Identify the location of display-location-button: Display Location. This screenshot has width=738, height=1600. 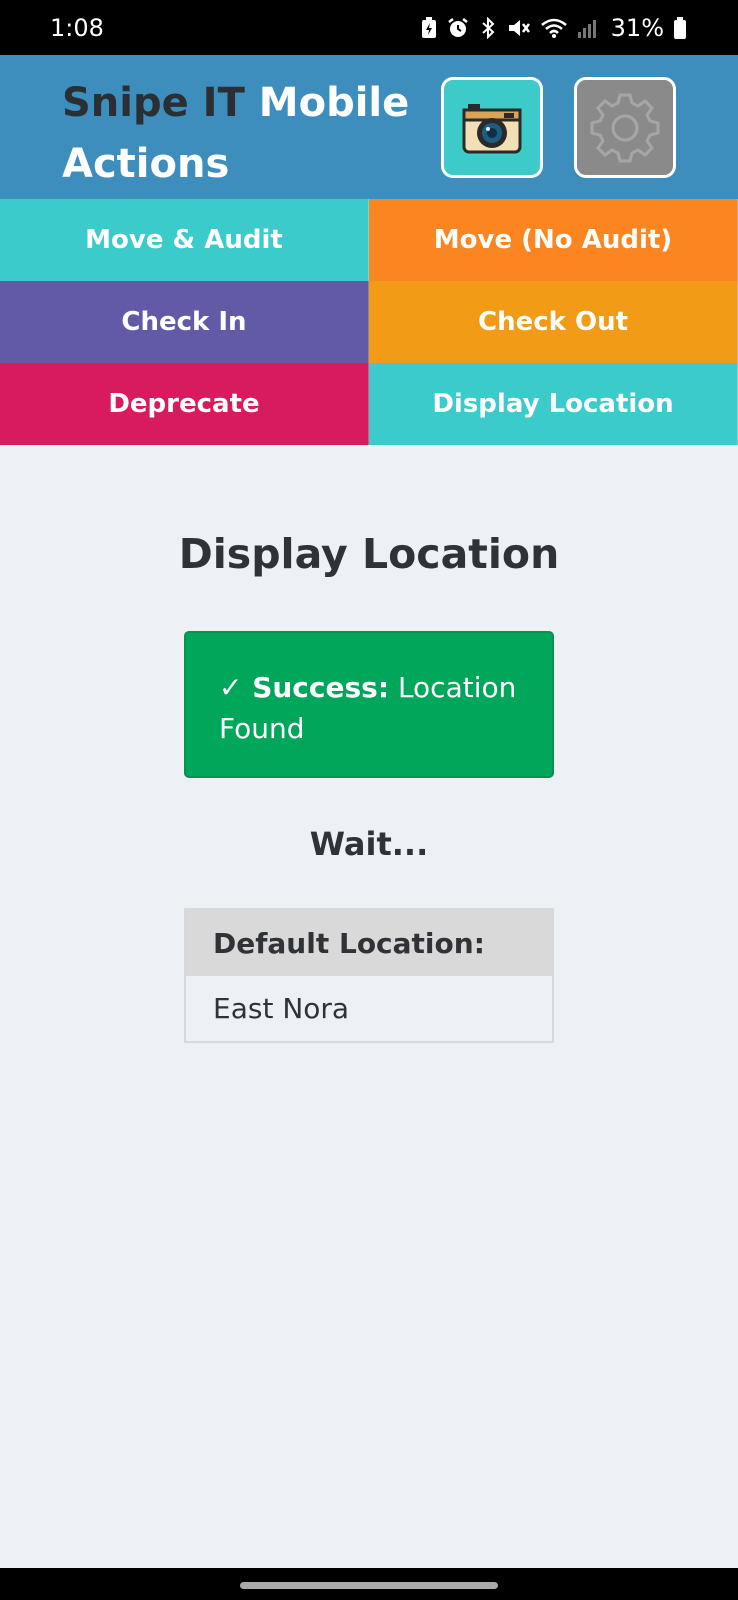
(553, 404).